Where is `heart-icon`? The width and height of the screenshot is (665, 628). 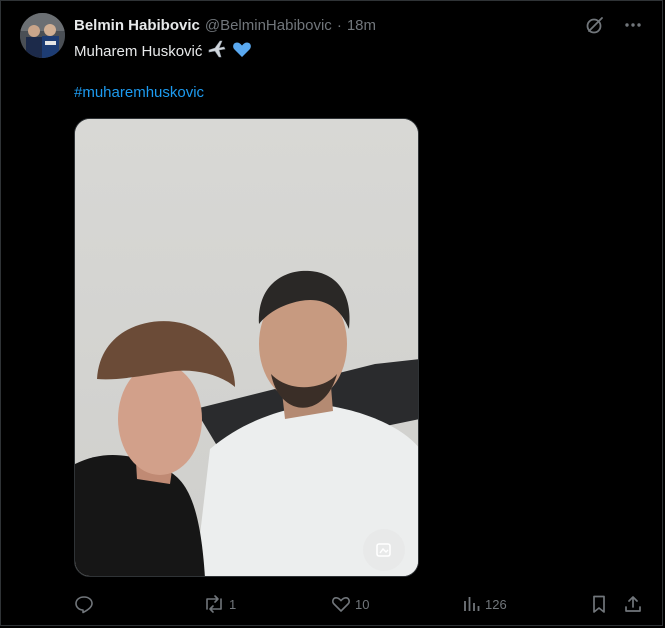
heart-icon is located at coordinates (341, 604).